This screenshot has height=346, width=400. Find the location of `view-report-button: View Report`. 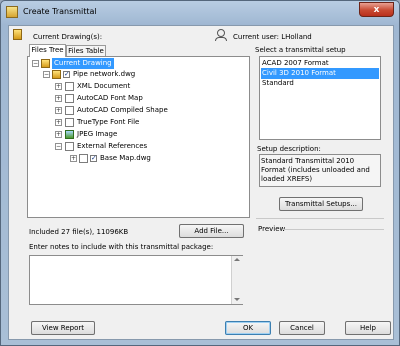

view-report-button: View Report is located at coordinates (63, 328).